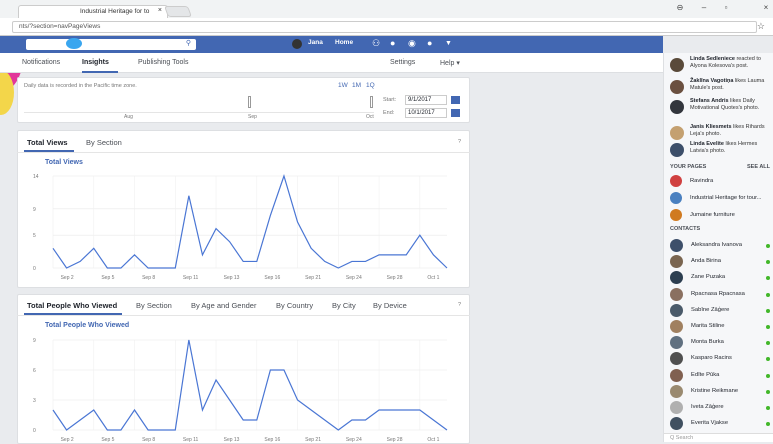 This screenshot has height=444, width=773. I want to click on close-window-button: ×, so click(766, 9).